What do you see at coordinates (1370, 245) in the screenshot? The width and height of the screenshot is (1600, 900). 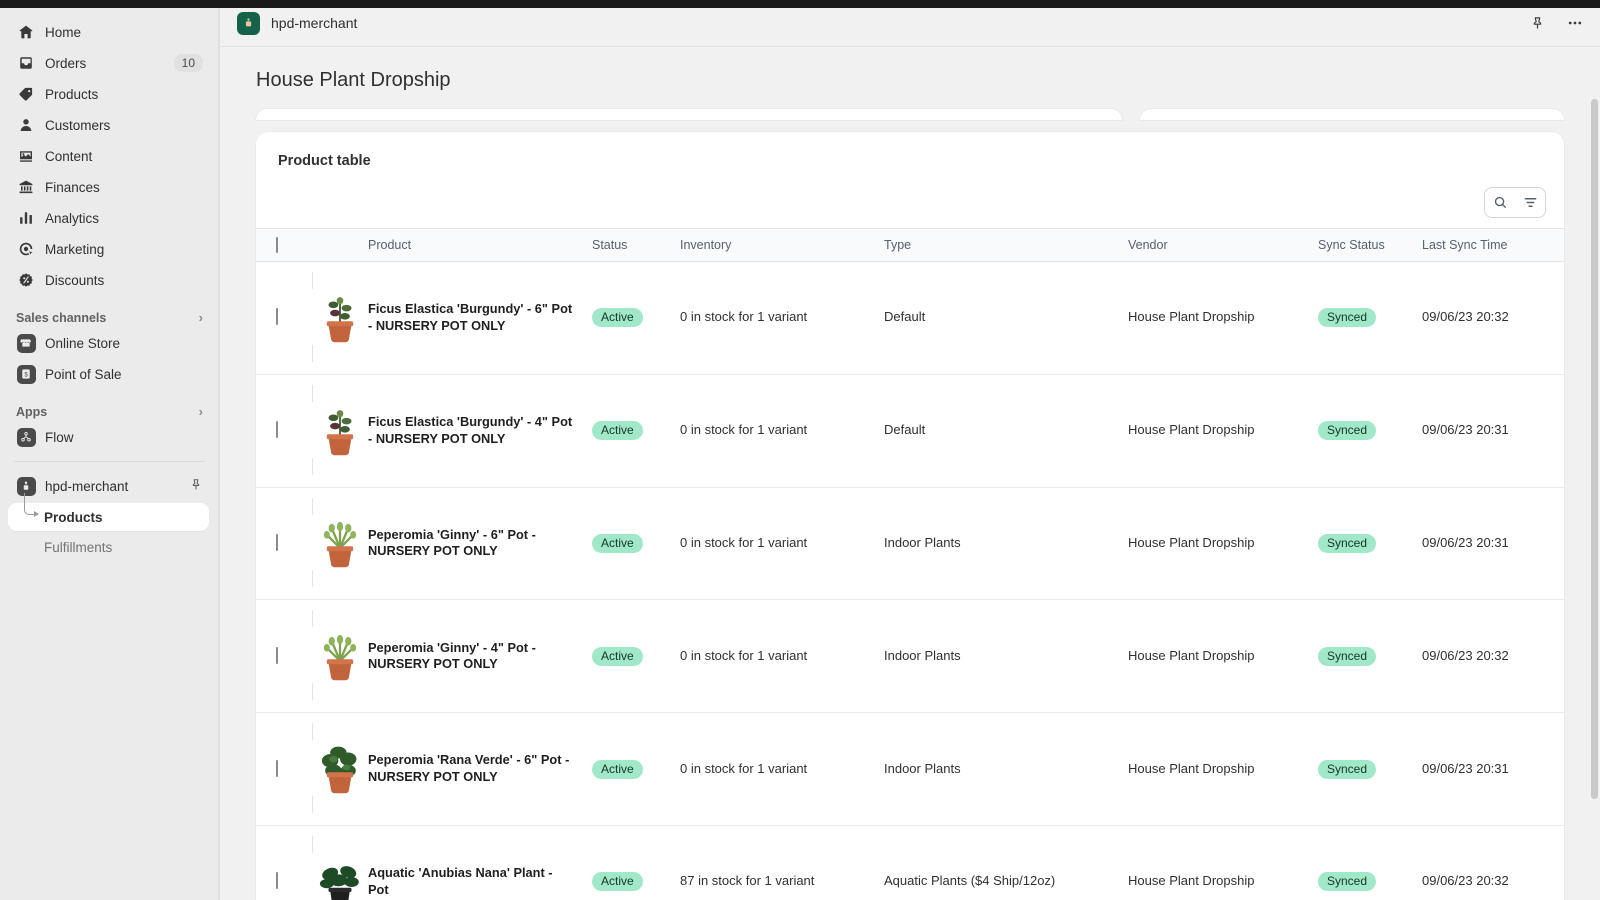 I see `column-header-sync-status: Sync Status` at bounding box center [1370, 245].